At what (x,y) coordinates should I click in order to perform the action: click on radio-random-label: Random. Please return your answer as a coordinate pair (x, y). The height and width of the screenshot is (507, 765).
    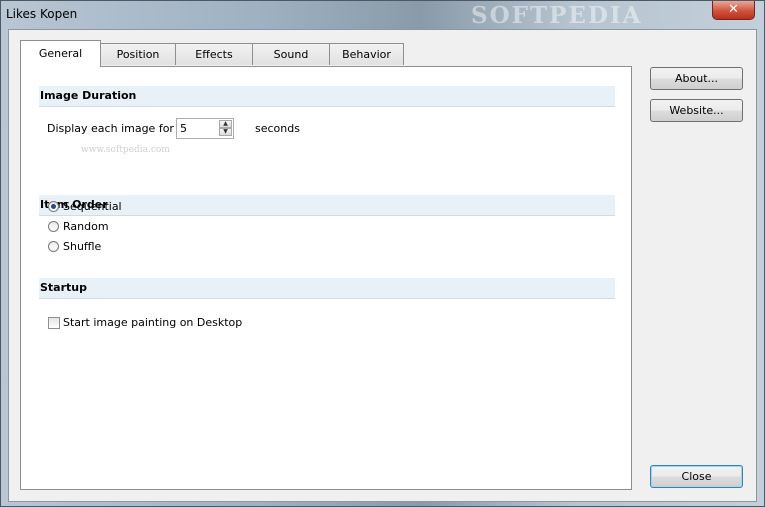
    Looking at the image, I should click on (86, 226).